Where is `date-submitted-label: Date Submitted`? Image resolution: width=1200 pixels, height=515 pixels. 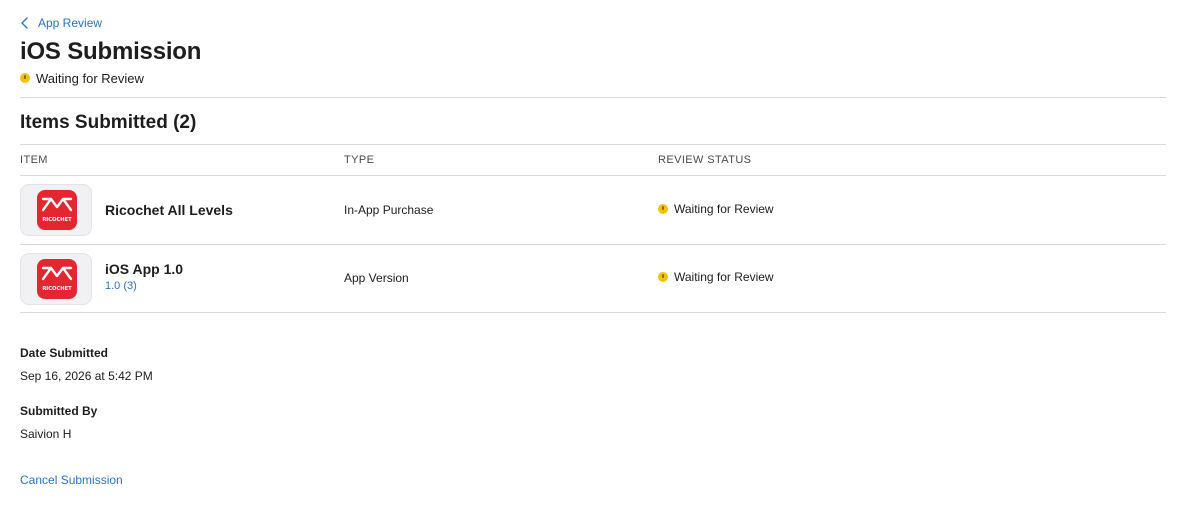 date-submitted-label: Date Submitted is located at coordinates (64, 353).